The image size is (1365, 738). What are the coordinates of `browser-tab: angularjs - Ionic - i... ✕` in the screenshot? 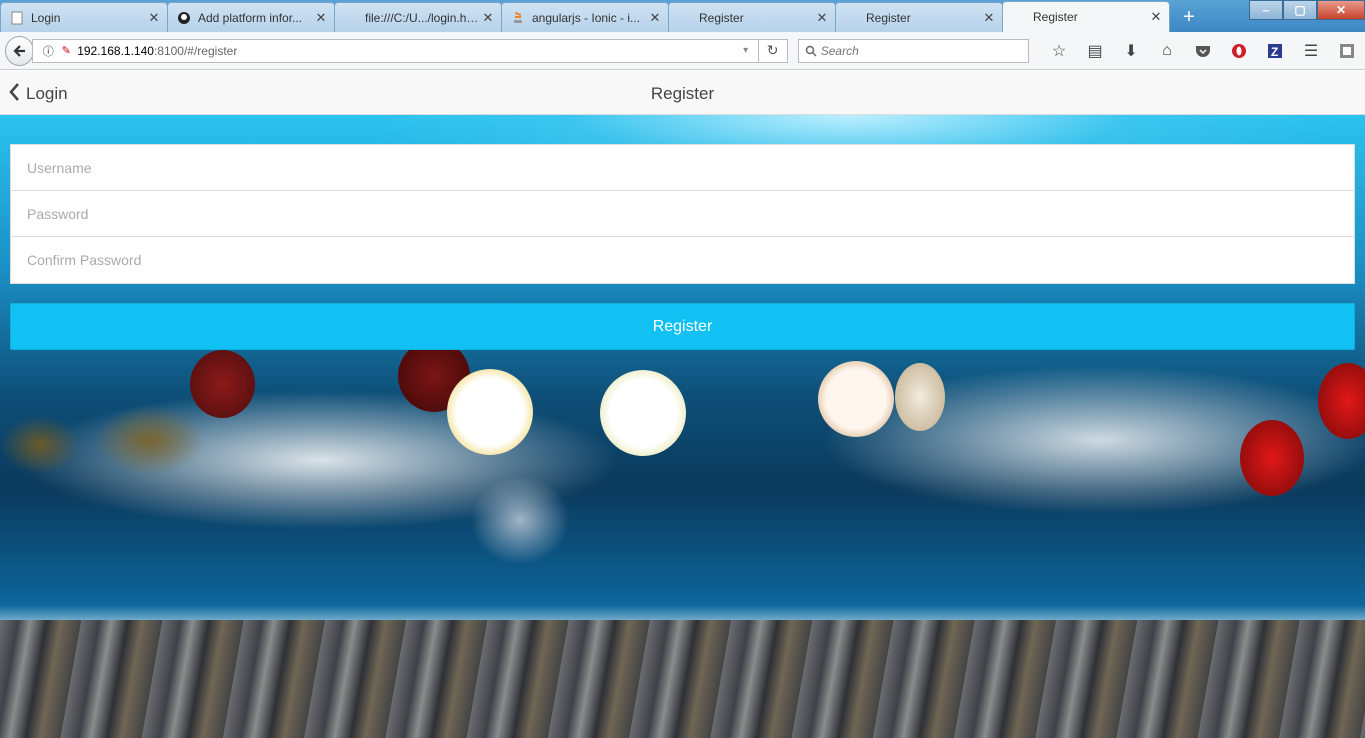 It's located at (585, 17).